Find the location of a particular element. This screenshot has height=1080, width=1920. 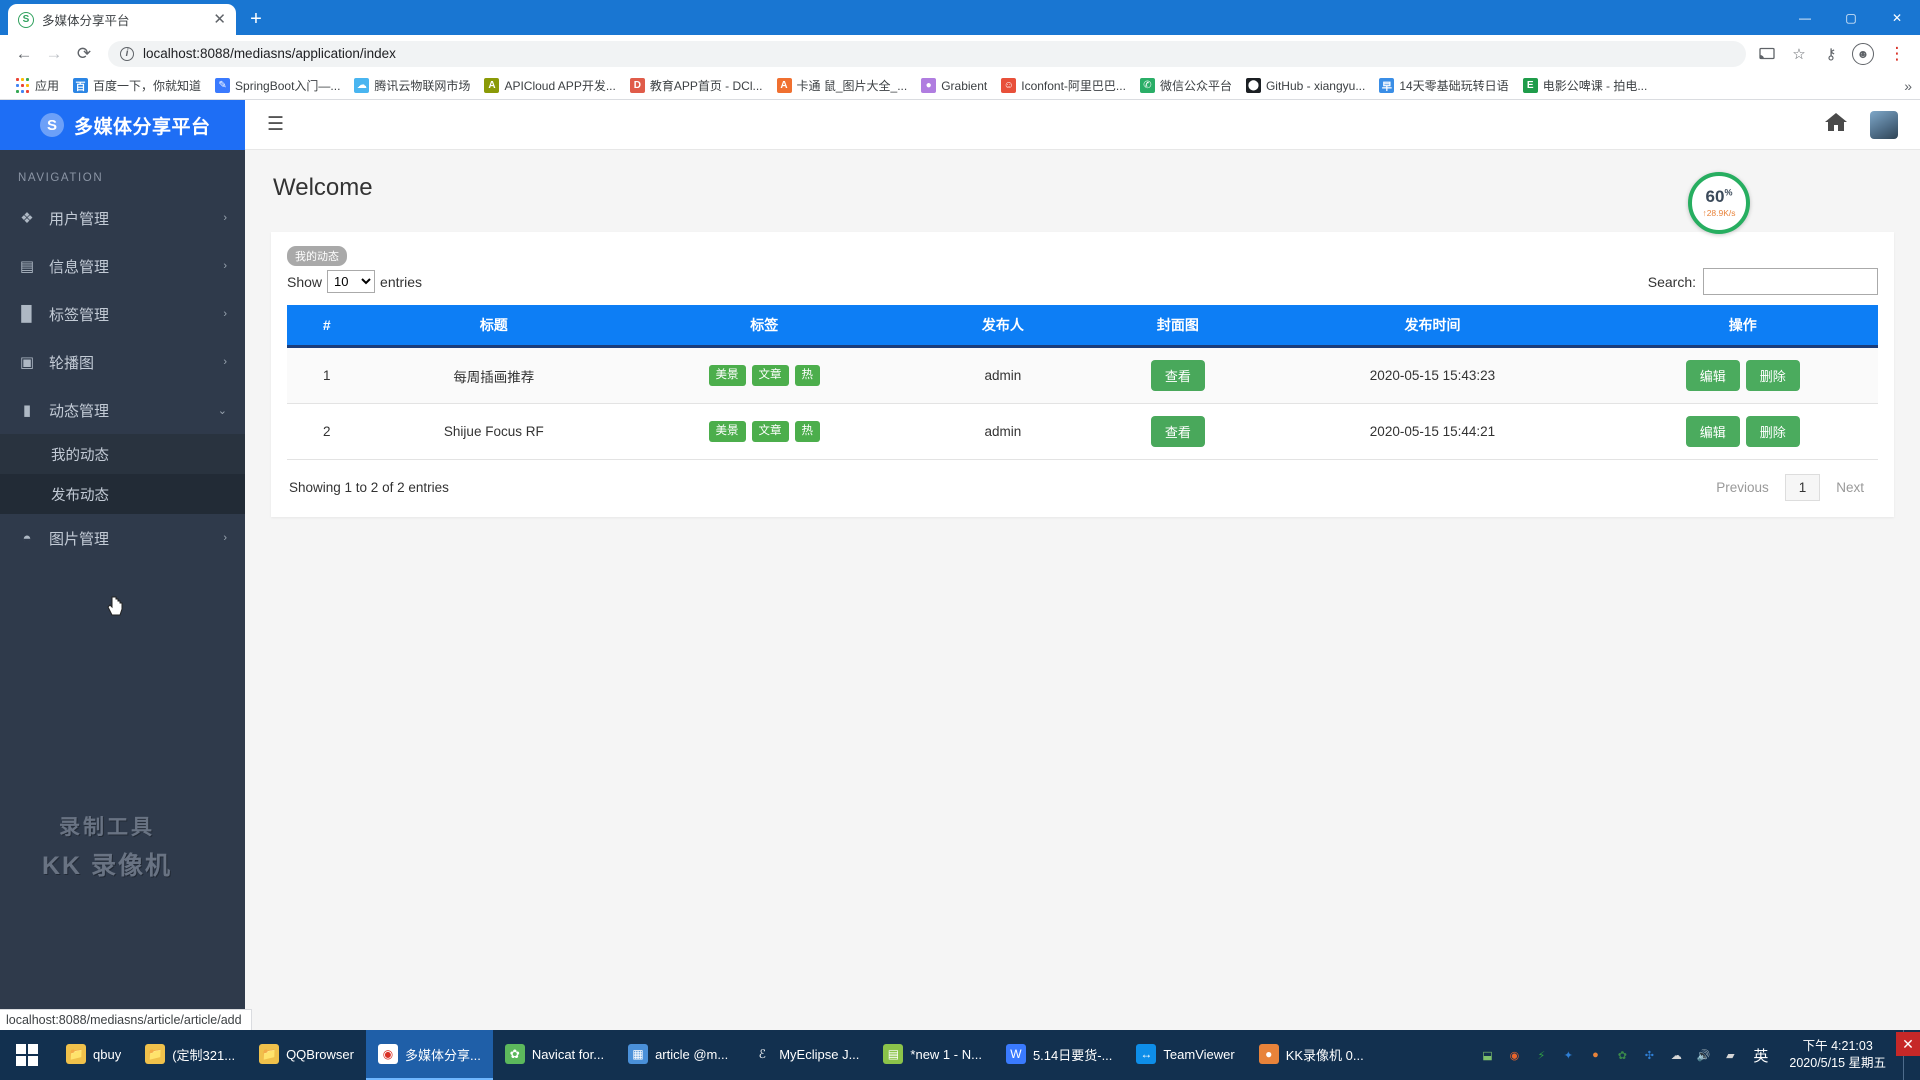

column-header: 标签 is located at coordinates (764, 326).